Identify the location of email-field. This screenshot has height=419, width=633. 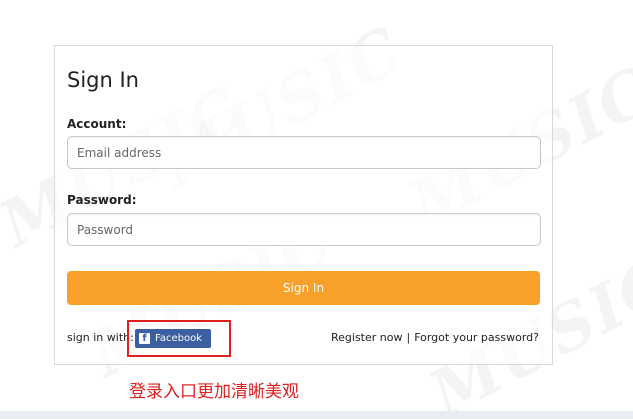
(304, 152).